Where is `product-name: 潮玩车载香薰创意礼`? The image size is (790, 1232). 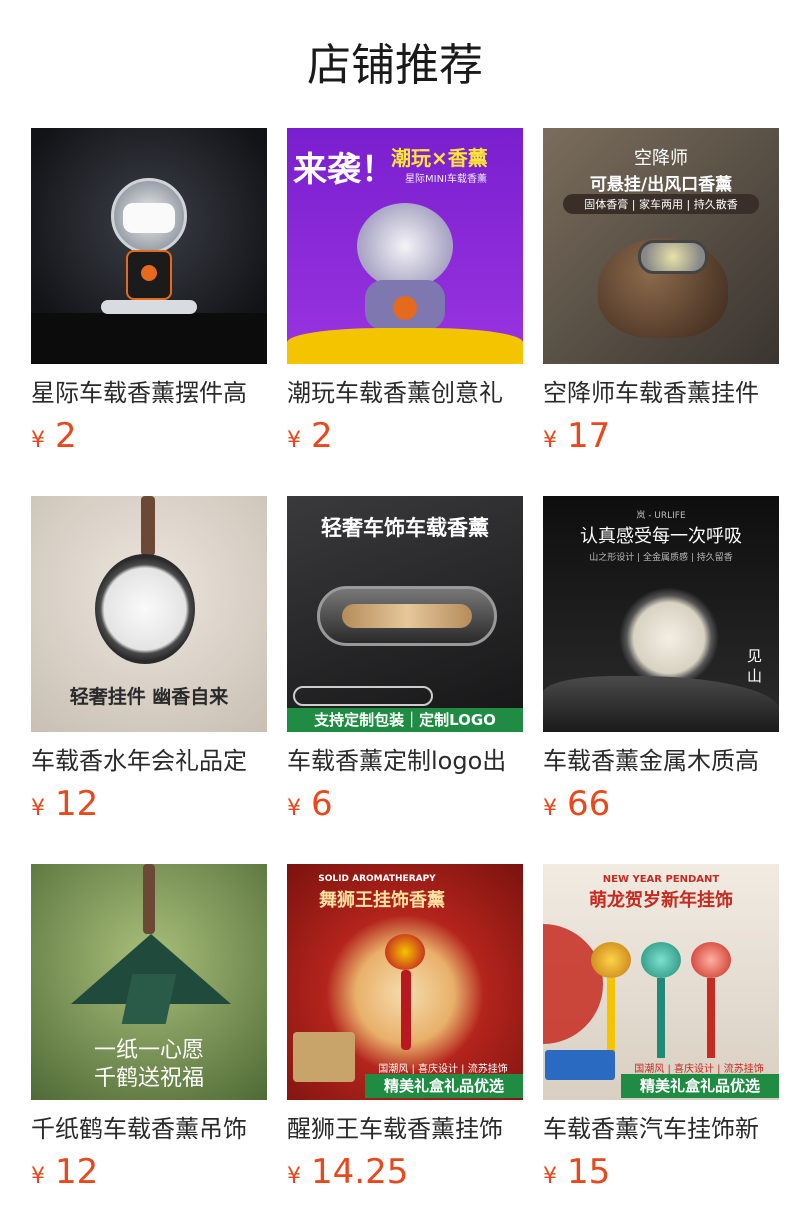 product-name: 潮玩车载香薰创意礼 is located at coordinates (405, 393).